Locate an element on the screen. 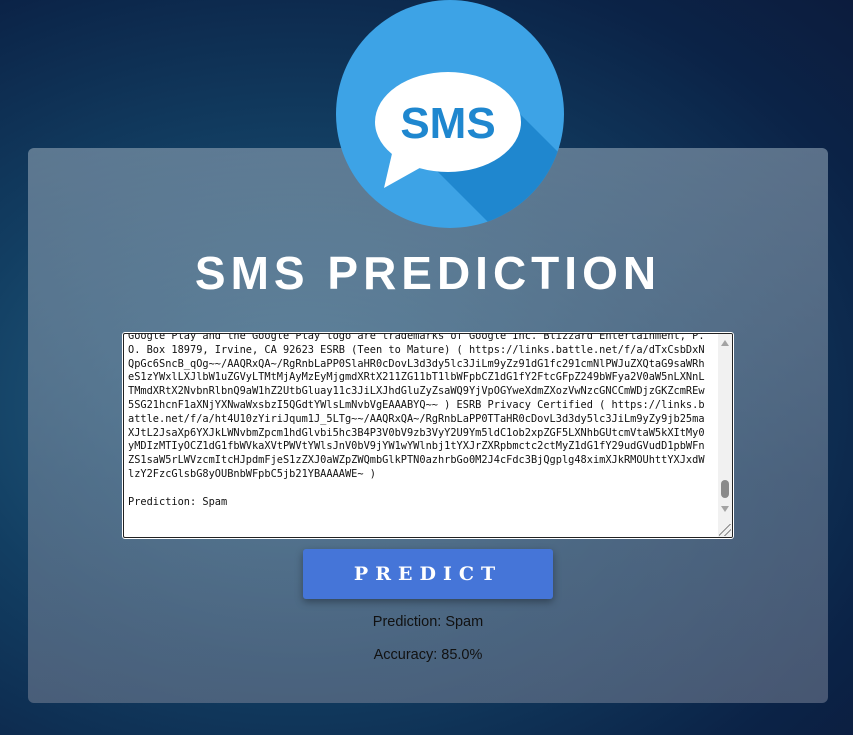 Image resolution: width=853 pixels, height=735 pixels. prediction-result: Prediction: Spam is located at coordinates (428, 622).